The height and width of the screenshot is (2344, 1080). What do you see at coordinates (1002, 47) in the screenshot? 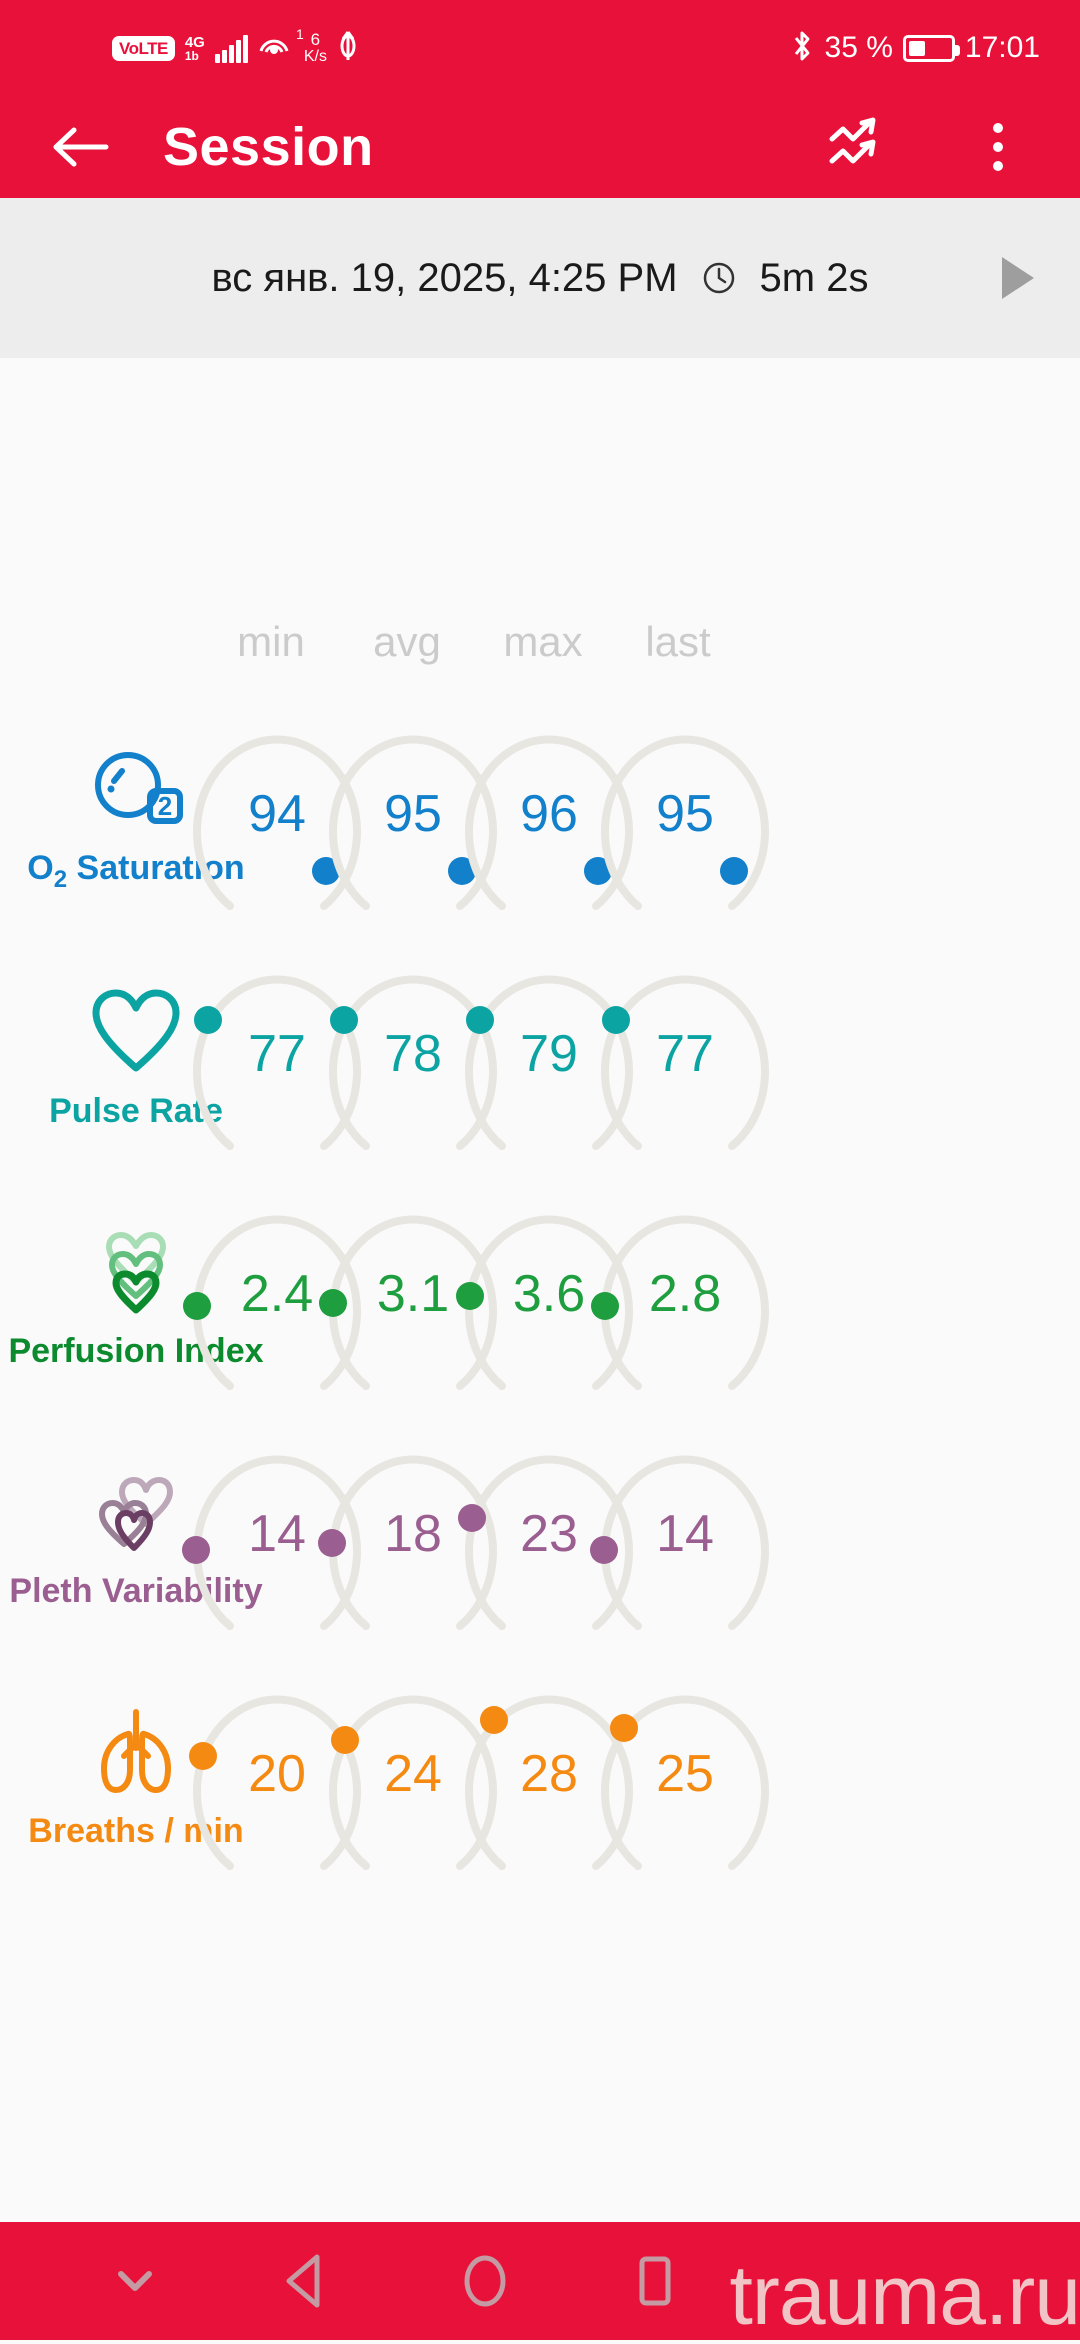
I see `status-bar-clock: 17:01` at bounding box center [1002, 47].